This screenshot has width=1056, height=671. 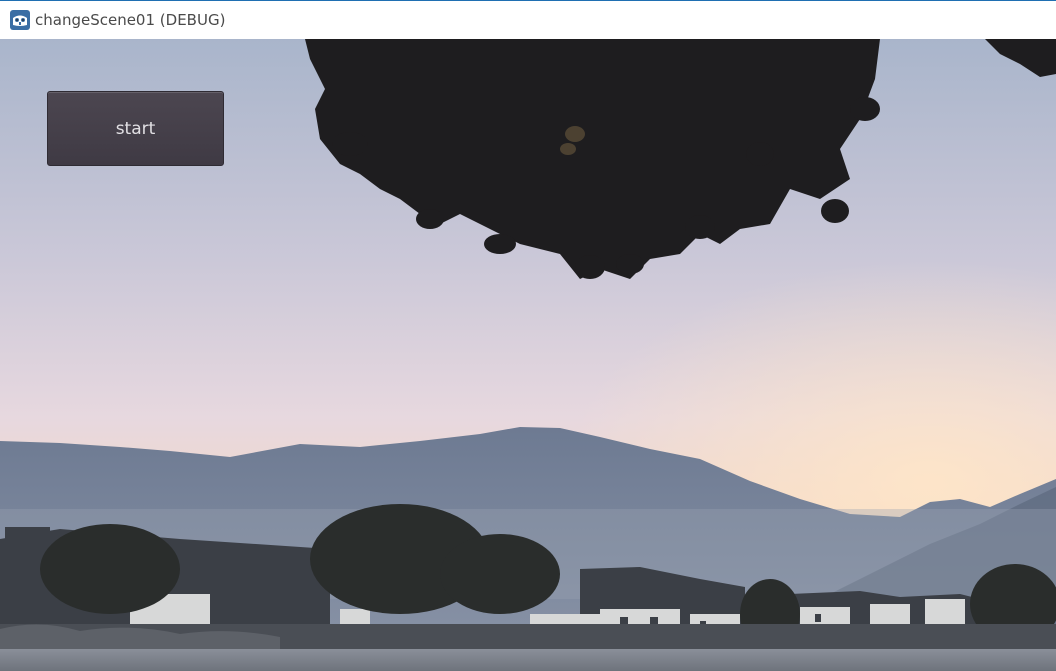 I want to click on title-bar: changeScene01 (DEBUG), so click(x=528, y=19).